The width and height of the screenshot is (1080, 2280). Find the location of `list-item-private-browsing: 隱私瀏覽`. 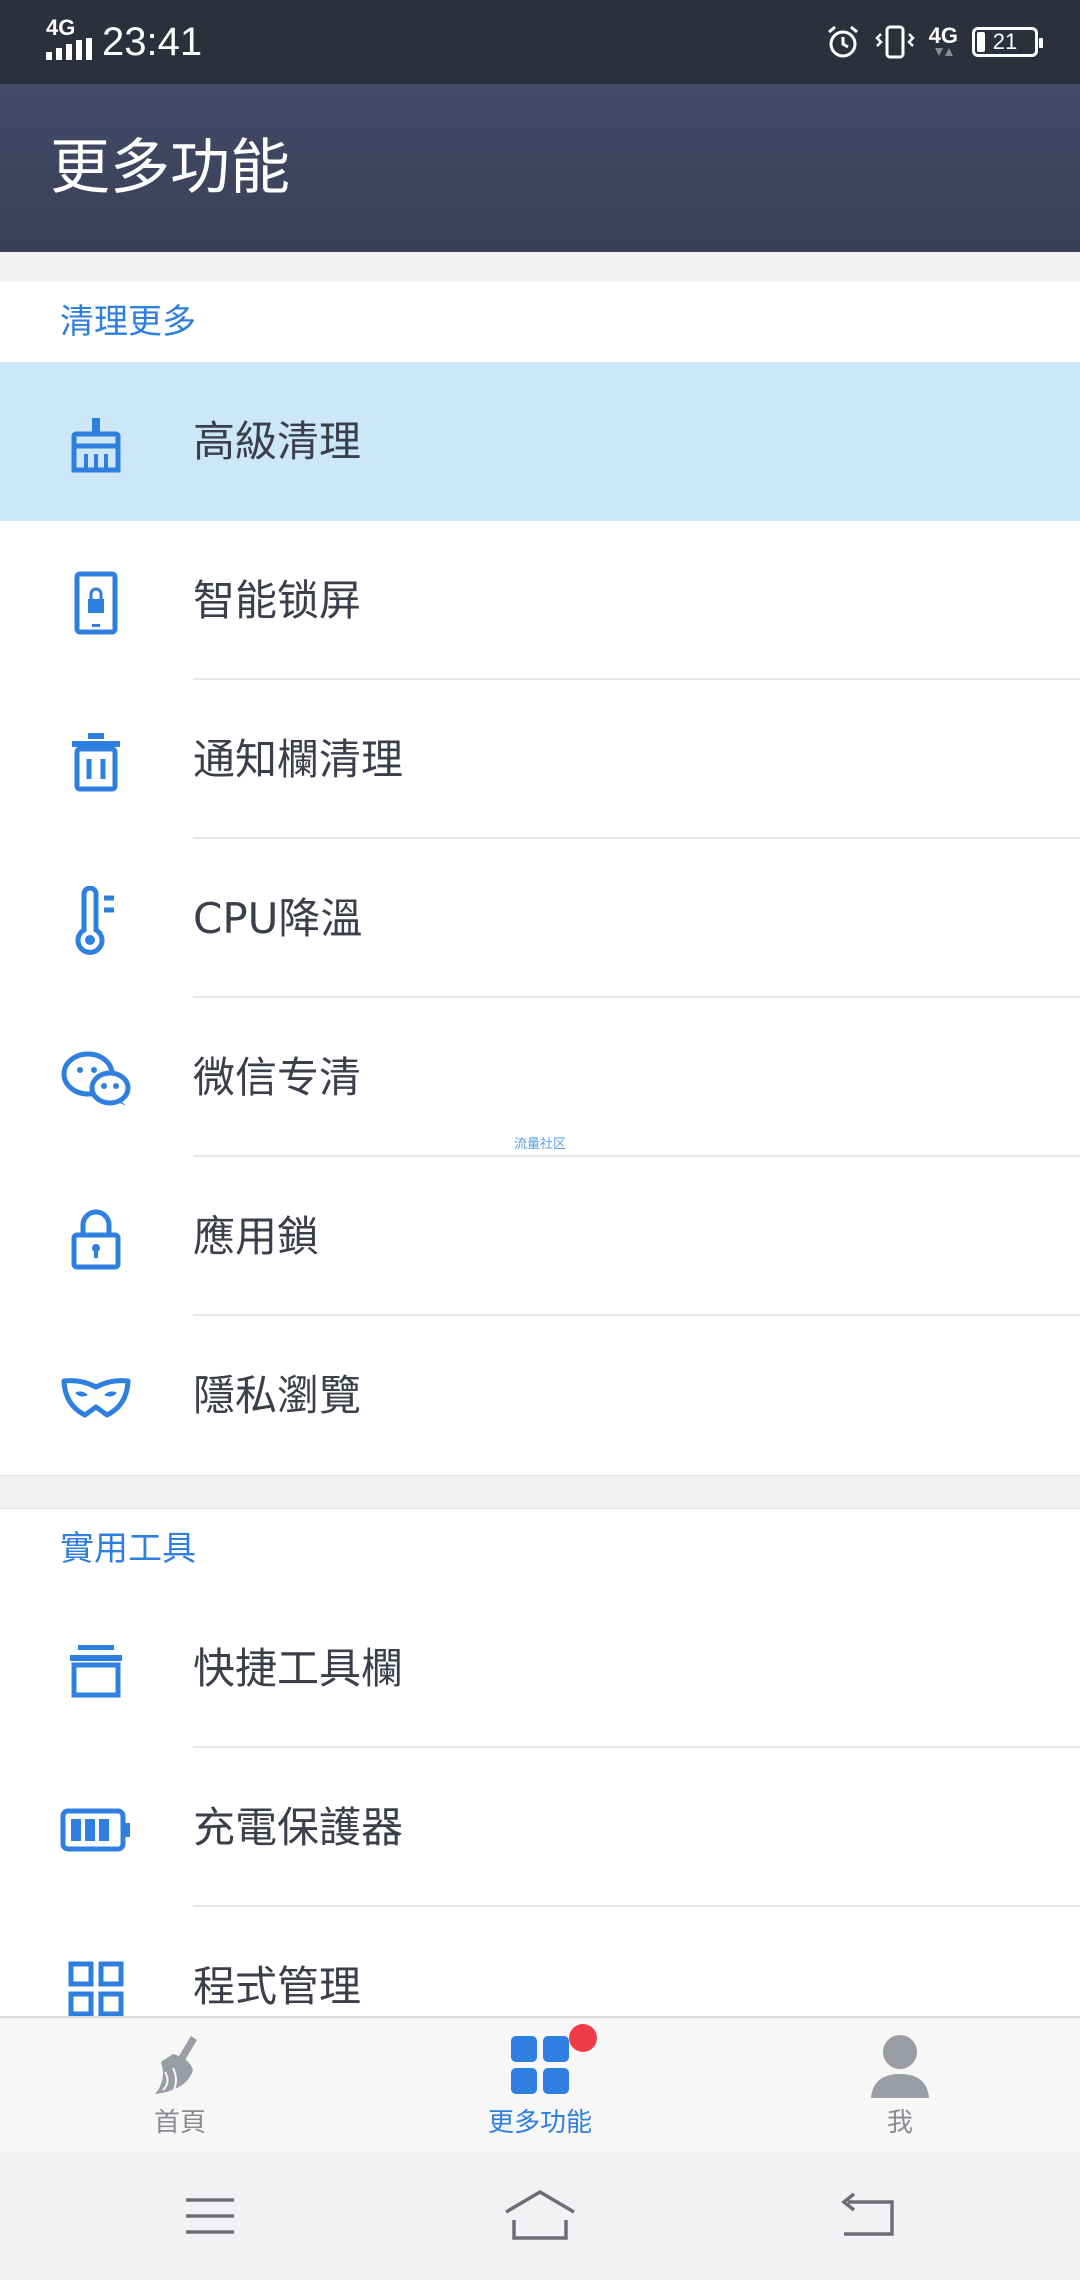

list-item-private-browsing: 隱私瀏覽 is located at coordinates (540, 1395).